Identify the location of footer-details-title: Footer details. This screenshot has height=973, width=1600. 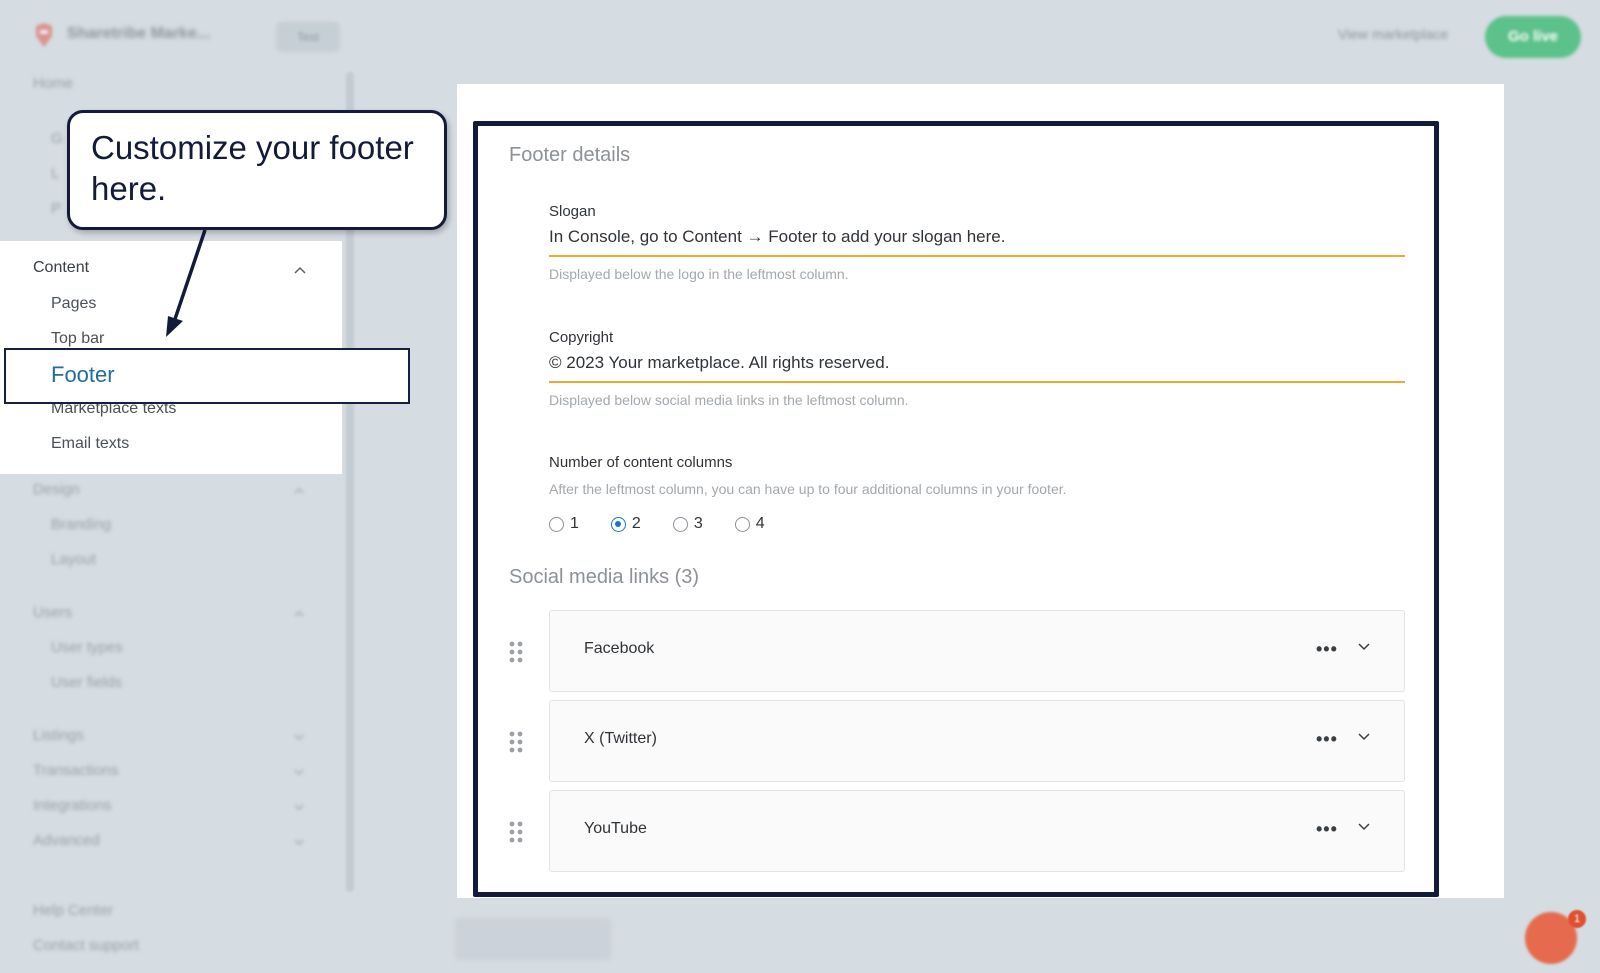
(570, 155).